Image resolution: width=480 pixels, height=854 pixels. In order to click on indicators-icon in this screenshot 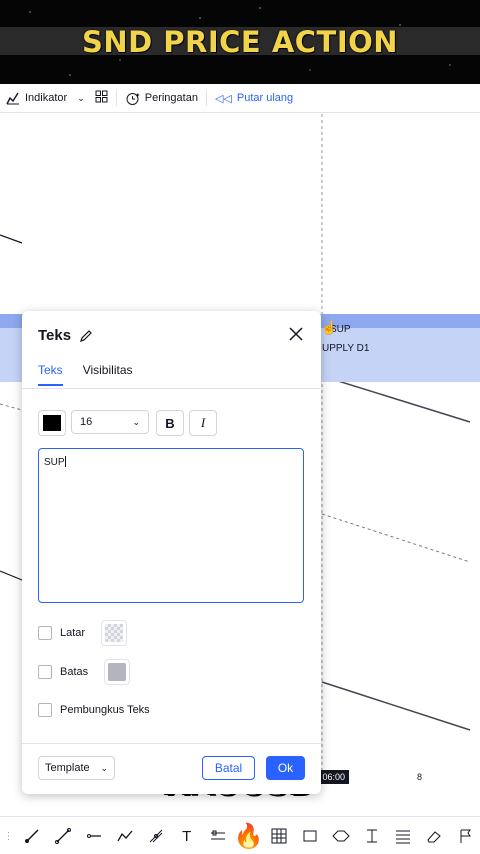, I will do `click(12, 98)`.